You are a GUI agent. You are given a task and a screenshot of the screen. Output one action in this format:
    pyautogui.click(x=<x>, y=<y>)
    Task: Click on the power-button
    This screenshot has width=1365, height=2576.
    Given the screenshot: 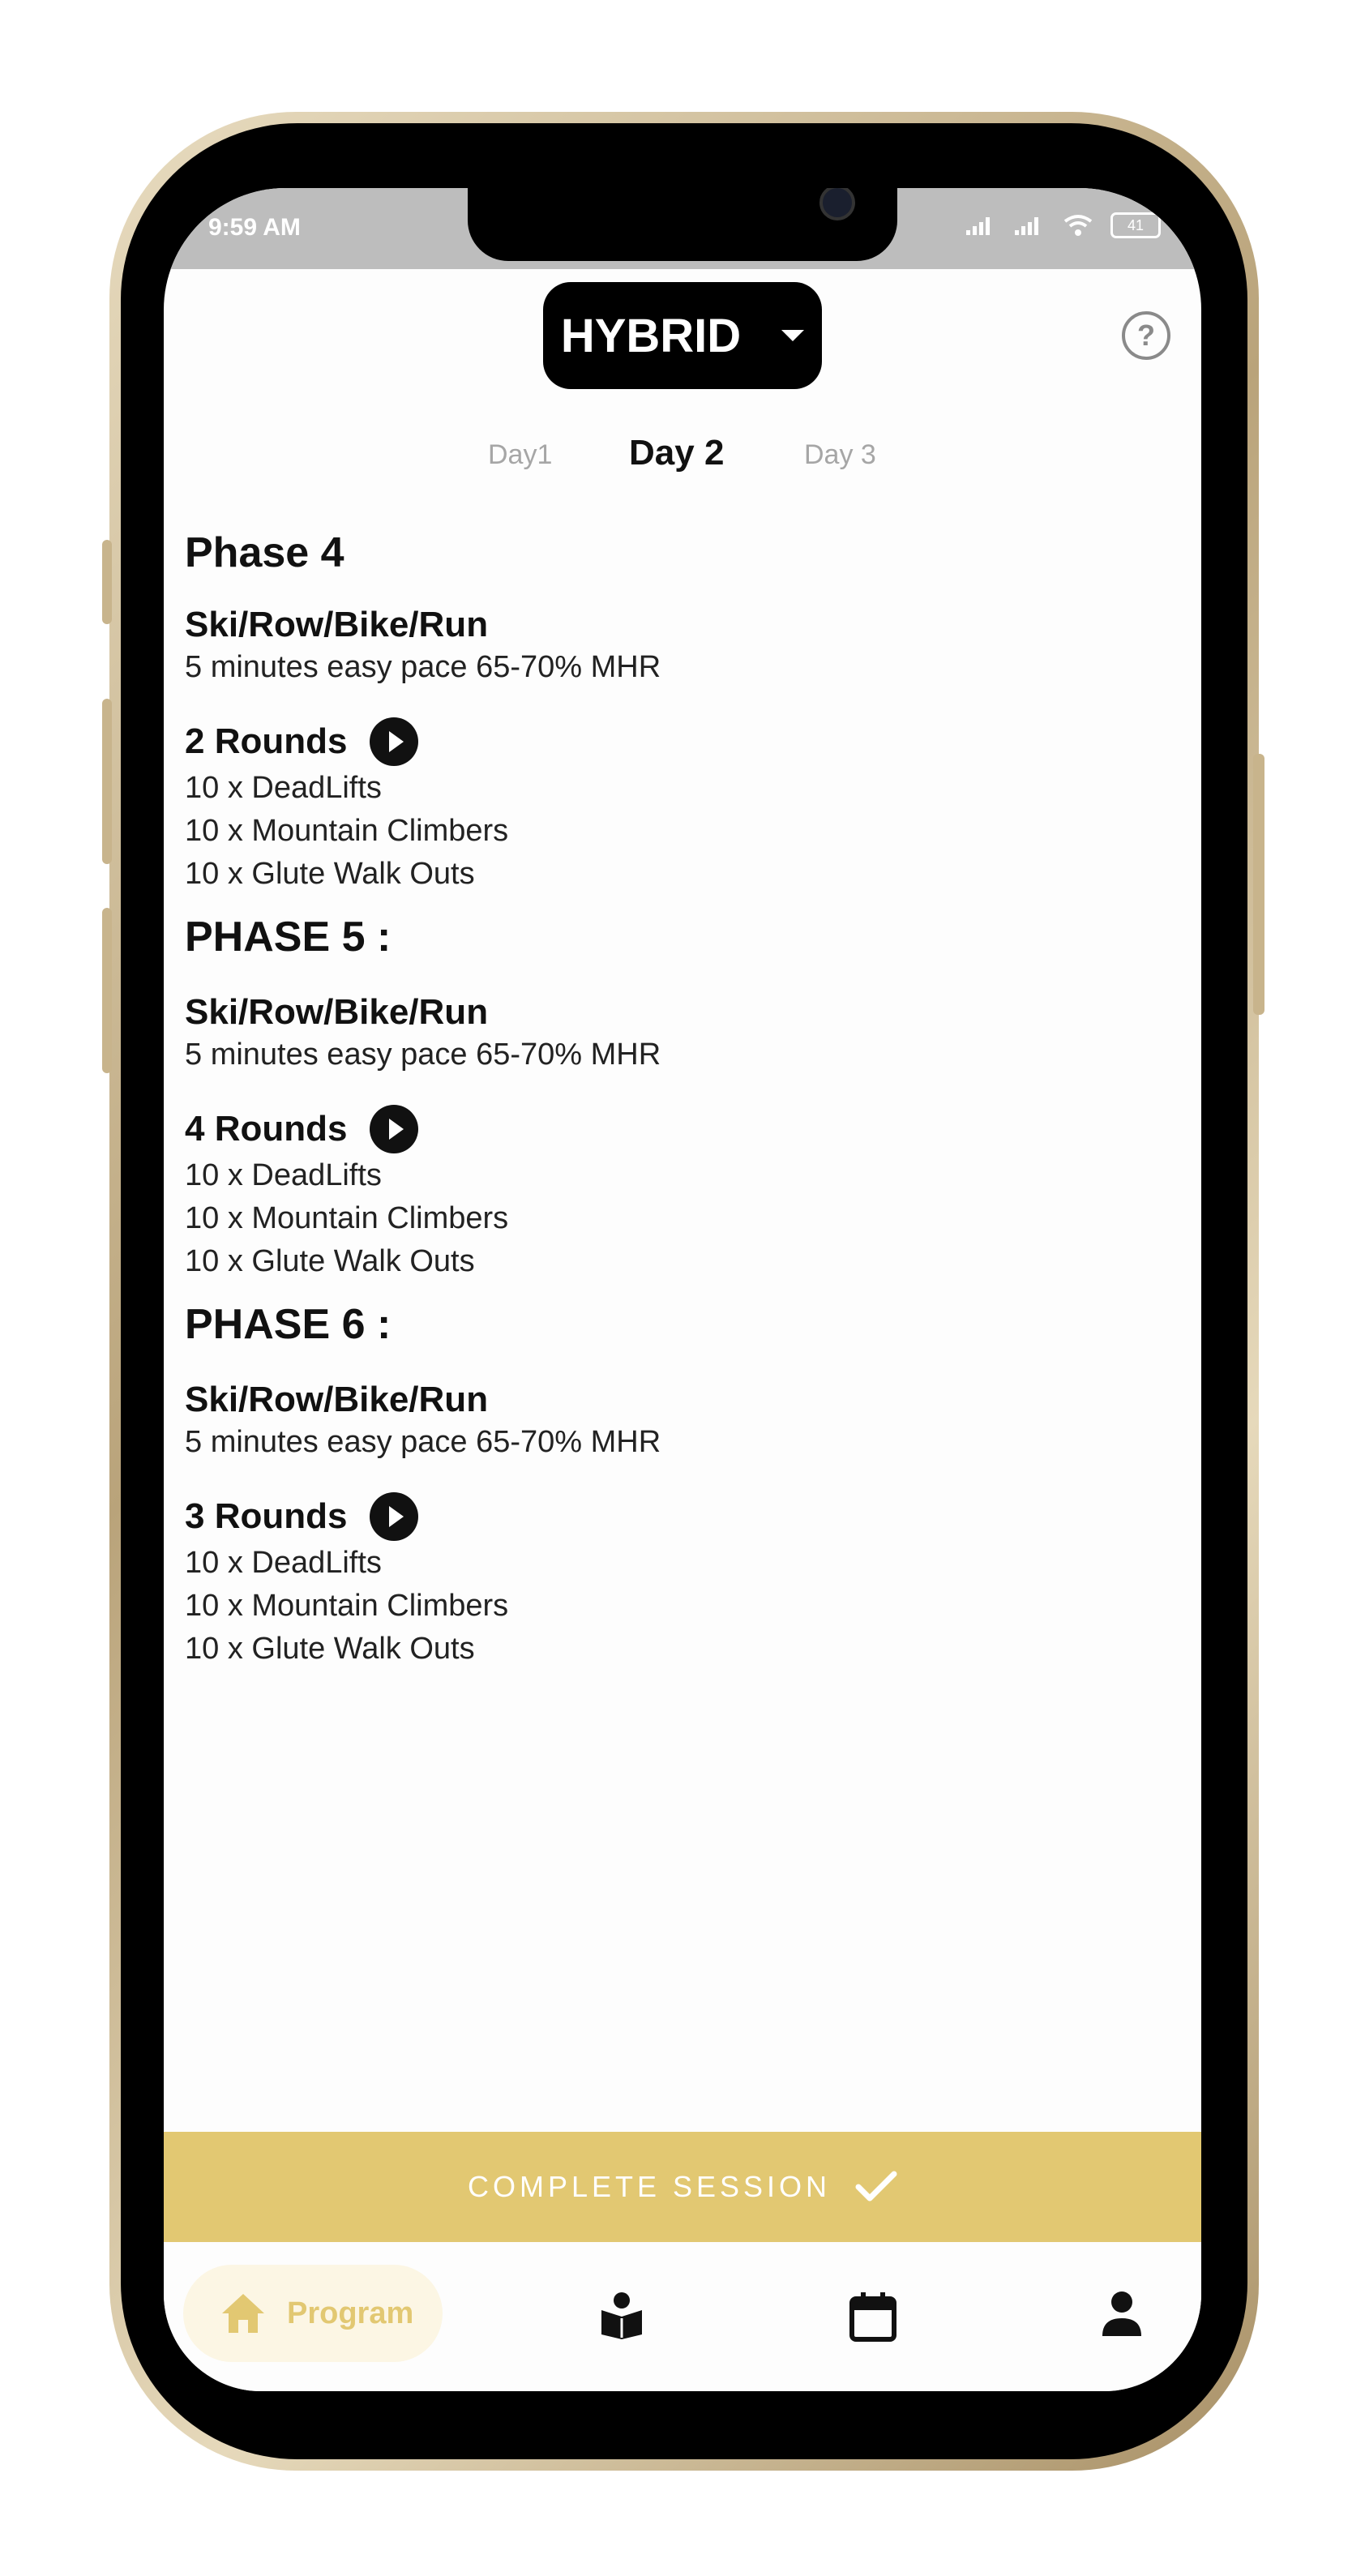 What is the action you would take?
    pyautogui.click(x=1258, y=884)
    